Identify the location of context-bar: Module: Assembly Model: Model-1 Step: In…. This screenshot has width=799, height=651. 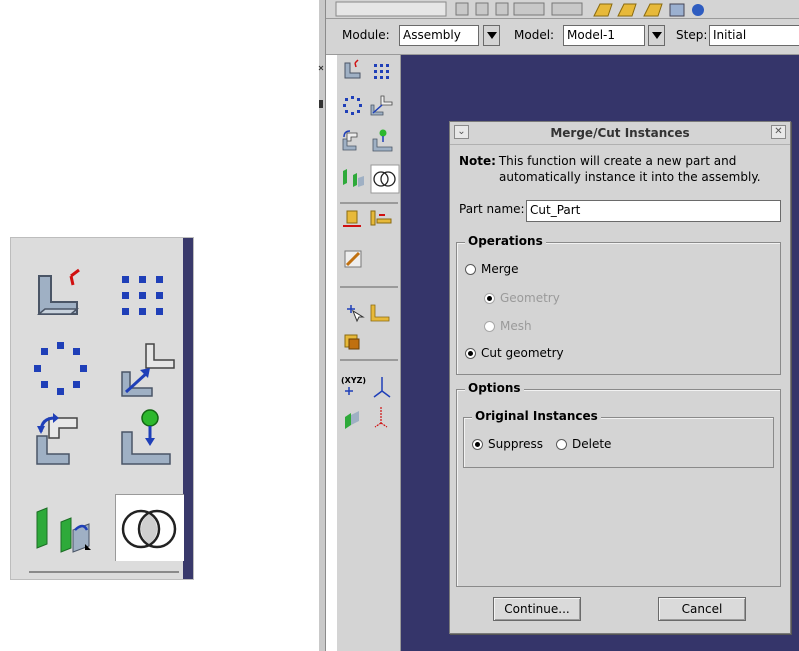
(562, 37).